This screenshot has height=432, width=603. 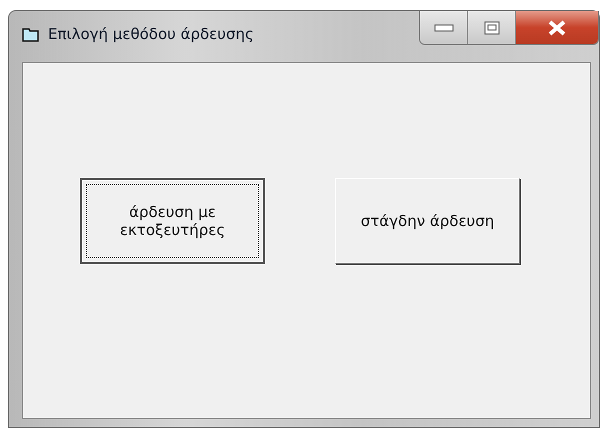 I want to click on option-button: στάγδην άρδευση, so click(x=427, y=221).